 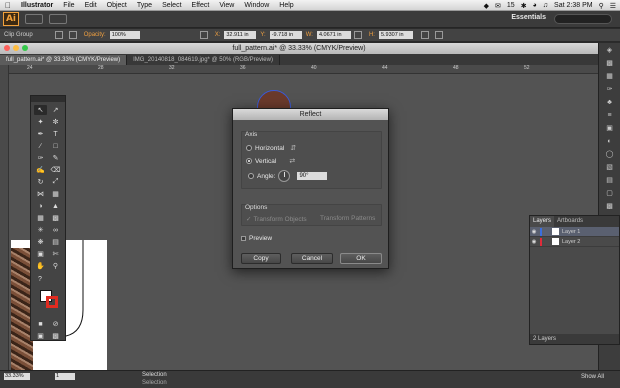 What do you see at coordinates (40, 206) in the screenshot?
I see `shape-builder-tool-icon: ◑` at bounding box center [40, 206].